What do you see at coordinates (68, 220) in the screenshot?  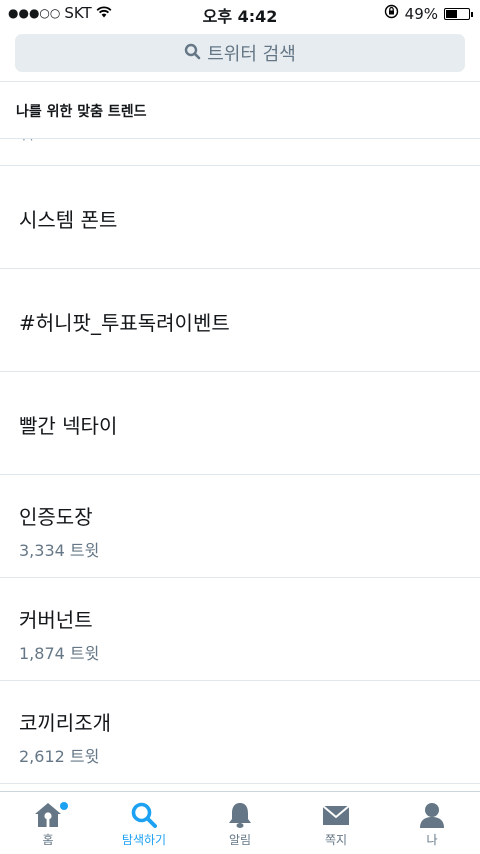 I see `trend-name: 시스템 폰트` at bounding box center [68, 220].